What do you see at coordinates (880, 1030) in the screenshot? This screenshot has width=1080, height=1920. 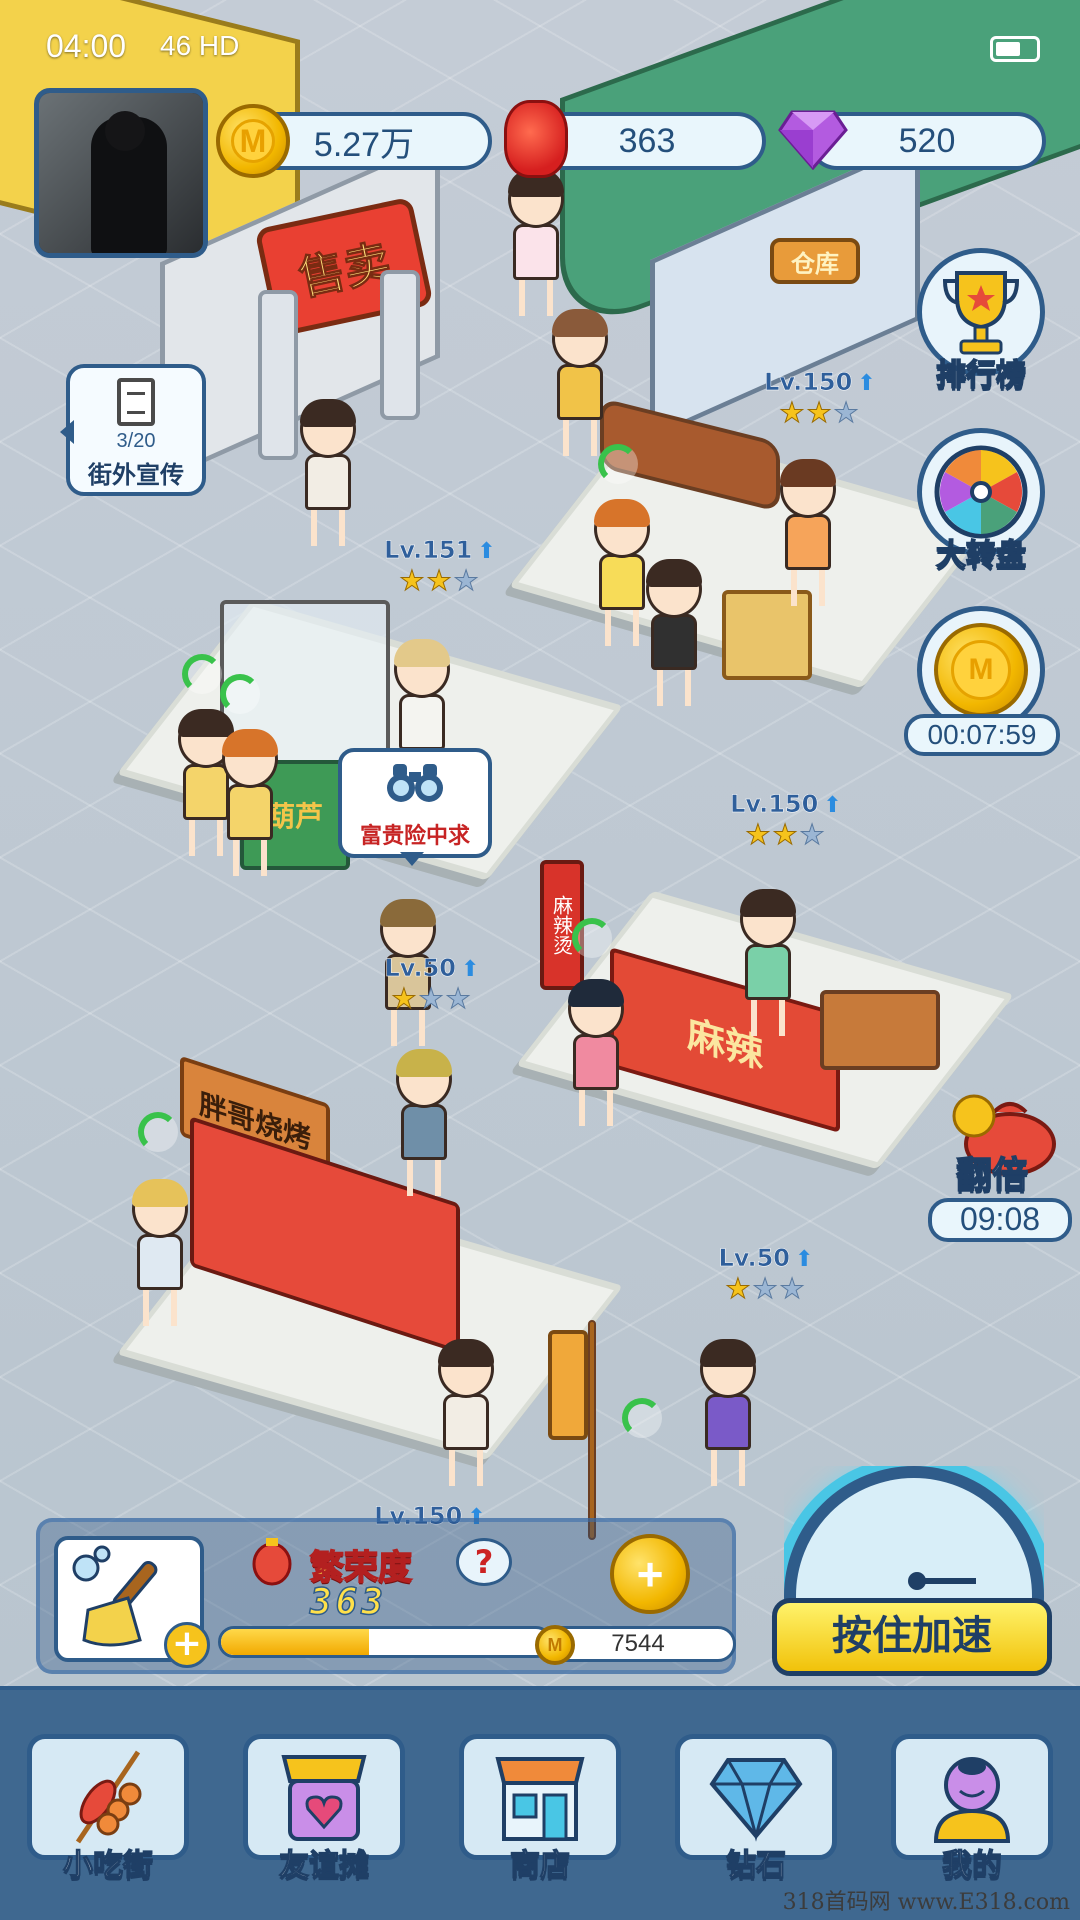 I see `sauce-tray` at bounding box center [880, 1030].